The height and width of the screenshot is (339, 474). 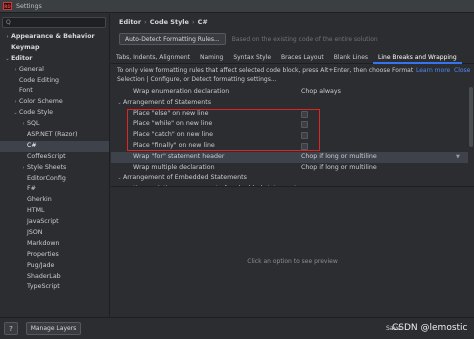 I want to click on options-scrollbar, so click(x=471, y=137).